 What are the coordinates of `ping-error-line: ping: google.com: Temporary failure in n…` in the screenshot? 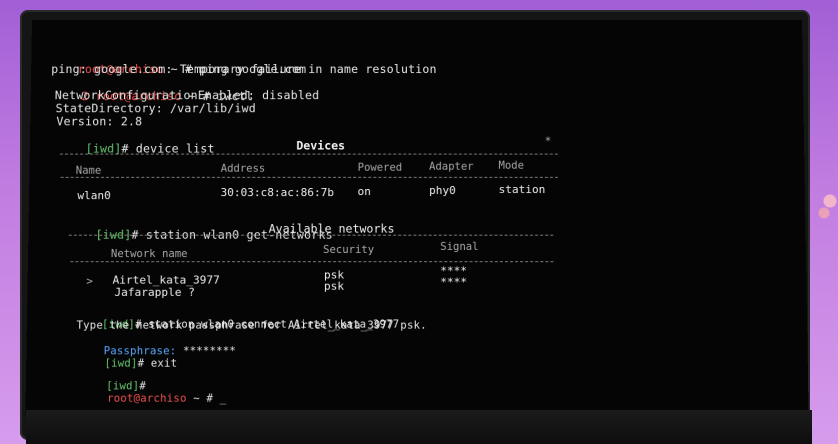 It's located at (244, 69).